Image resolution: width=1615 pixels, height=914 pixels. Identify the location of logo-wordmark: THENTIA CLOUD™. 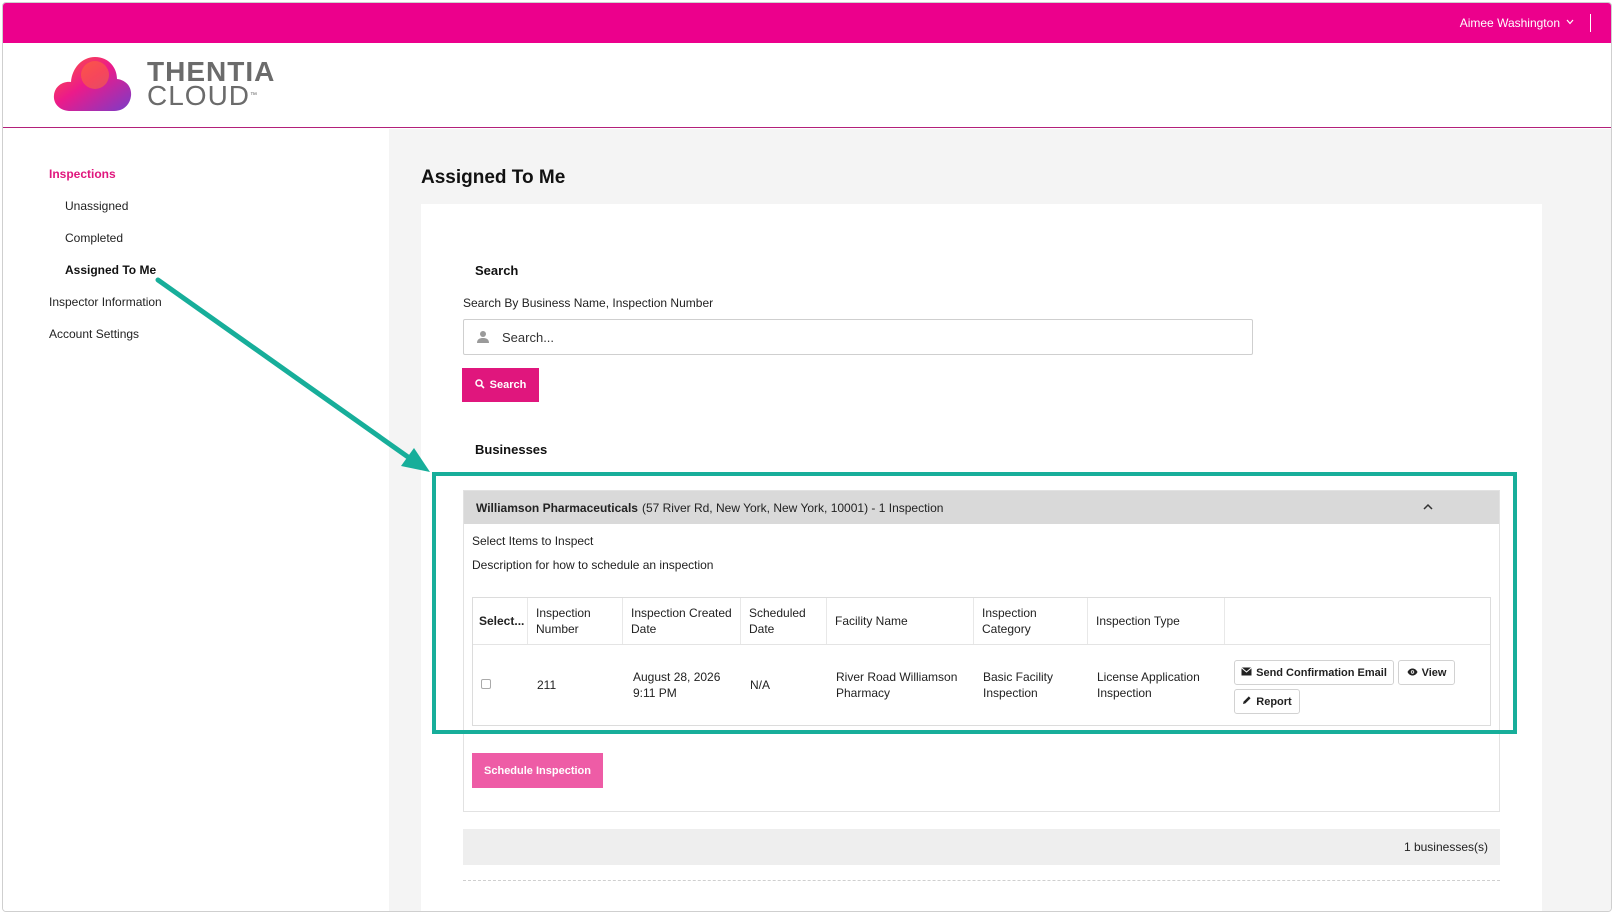
(211, 84).